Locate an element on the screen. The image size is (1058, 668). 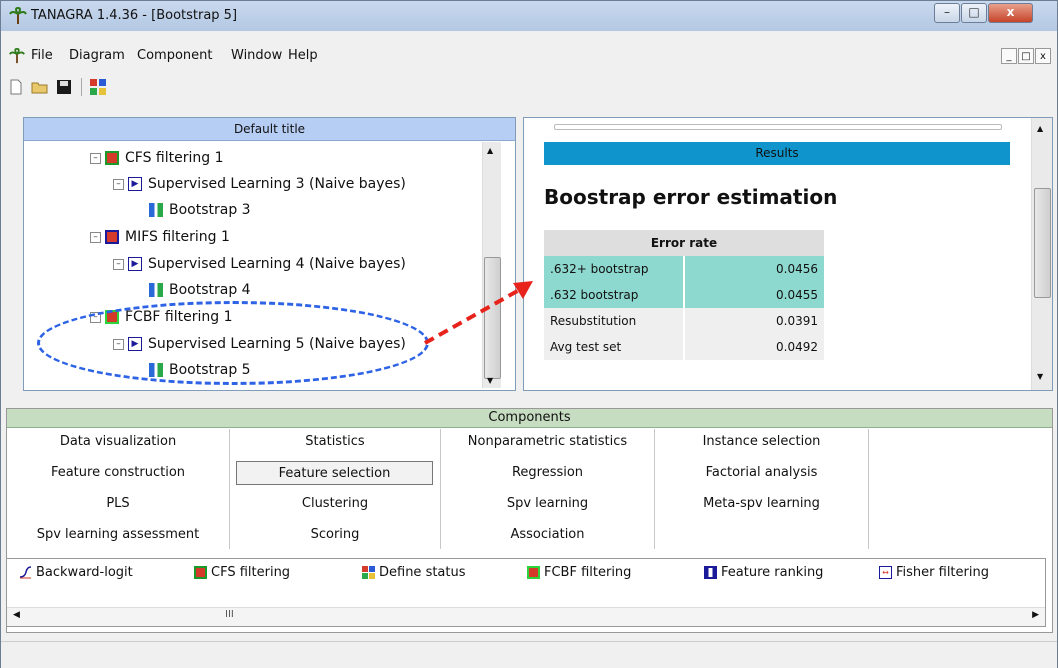
tree-node-cfs-filtering: – CFS filtering 1 is located at coordinates (157, 158).